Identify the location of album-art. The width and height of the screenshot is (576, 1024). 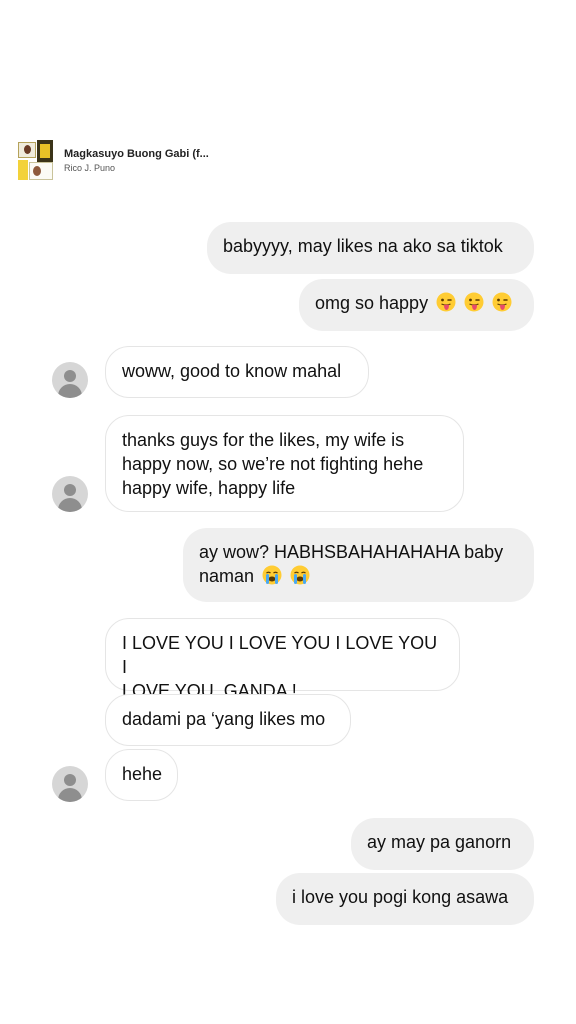
(36, 160).